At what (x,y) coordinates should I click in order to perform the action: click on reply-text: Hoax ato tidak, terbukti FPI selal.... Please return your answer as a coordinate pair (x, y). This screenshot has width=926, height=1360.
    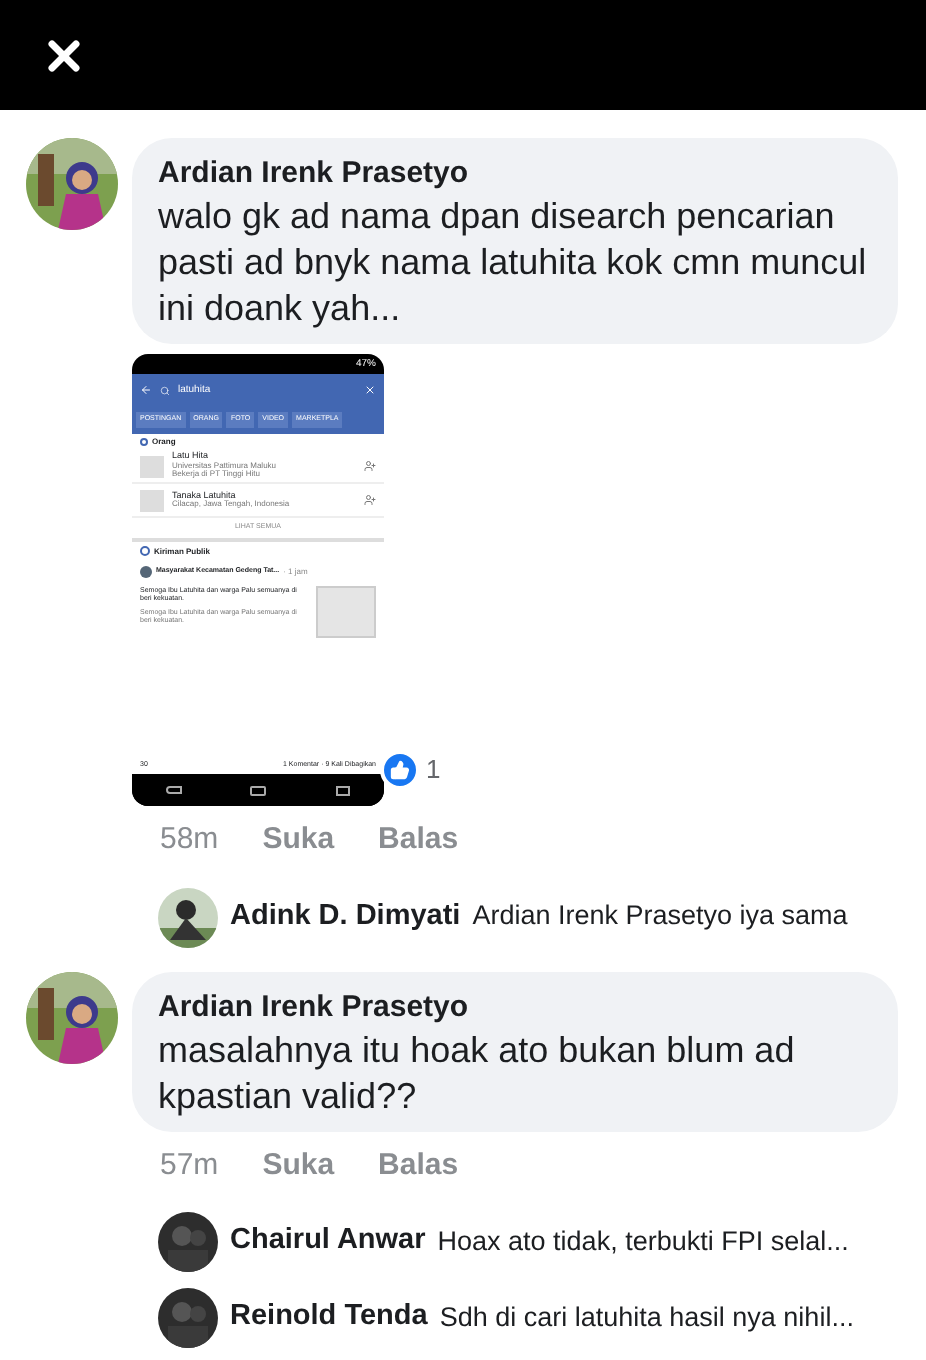
    Looking at the image, I should click on (643, 1241).